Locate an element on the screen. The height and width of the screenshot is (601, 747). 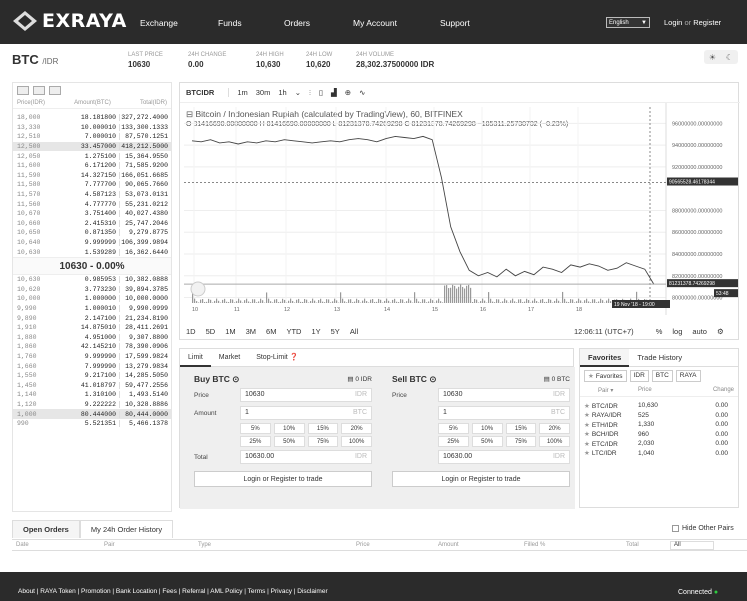
orderbook-row: 1,660 7.999990 13,279.9834 is located at coordinates (92, 366).